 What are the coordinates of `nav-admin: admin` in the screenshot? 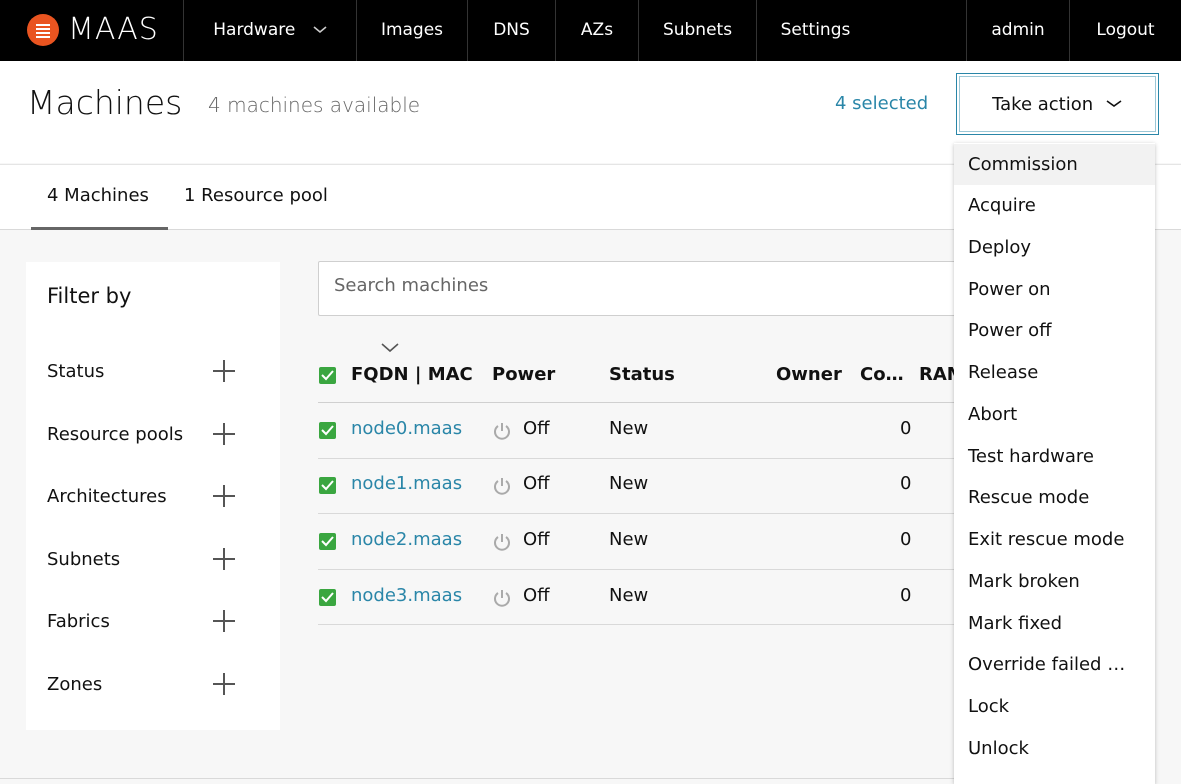 It's located at (1018, 30).